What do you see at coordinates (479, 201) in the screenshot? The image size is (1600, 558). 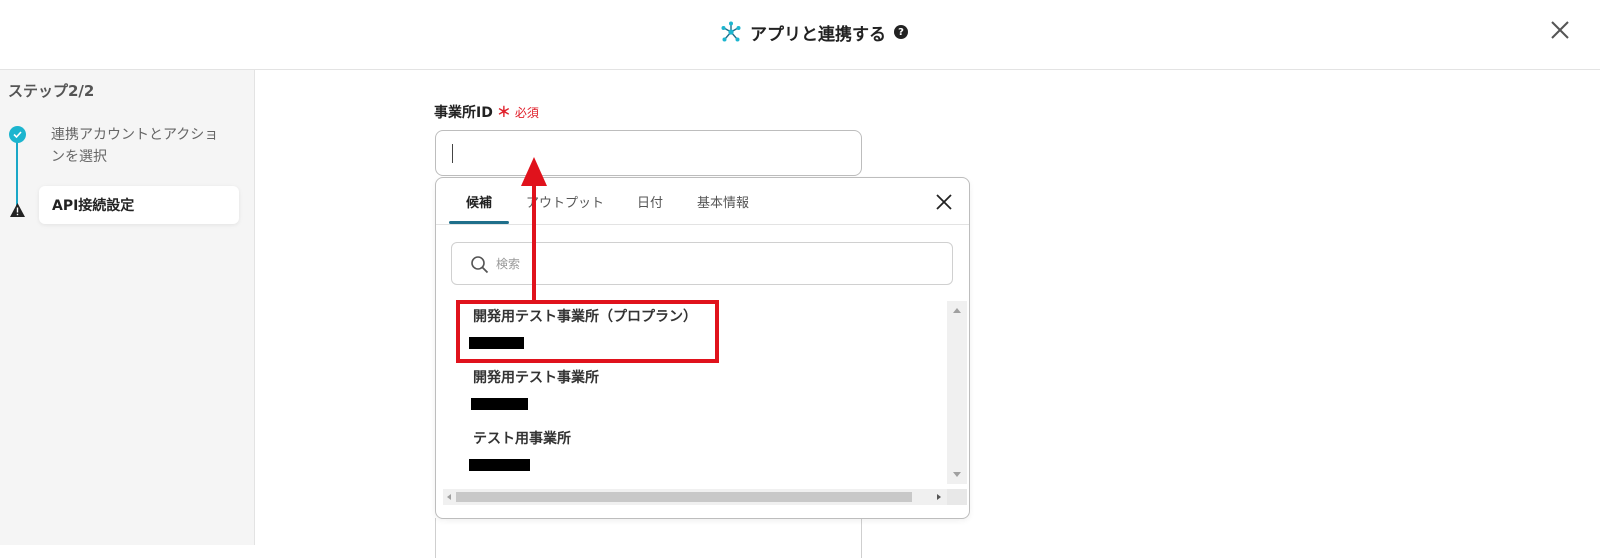 I see `tab-candidates: 候補` at bounding box center [479, 201].